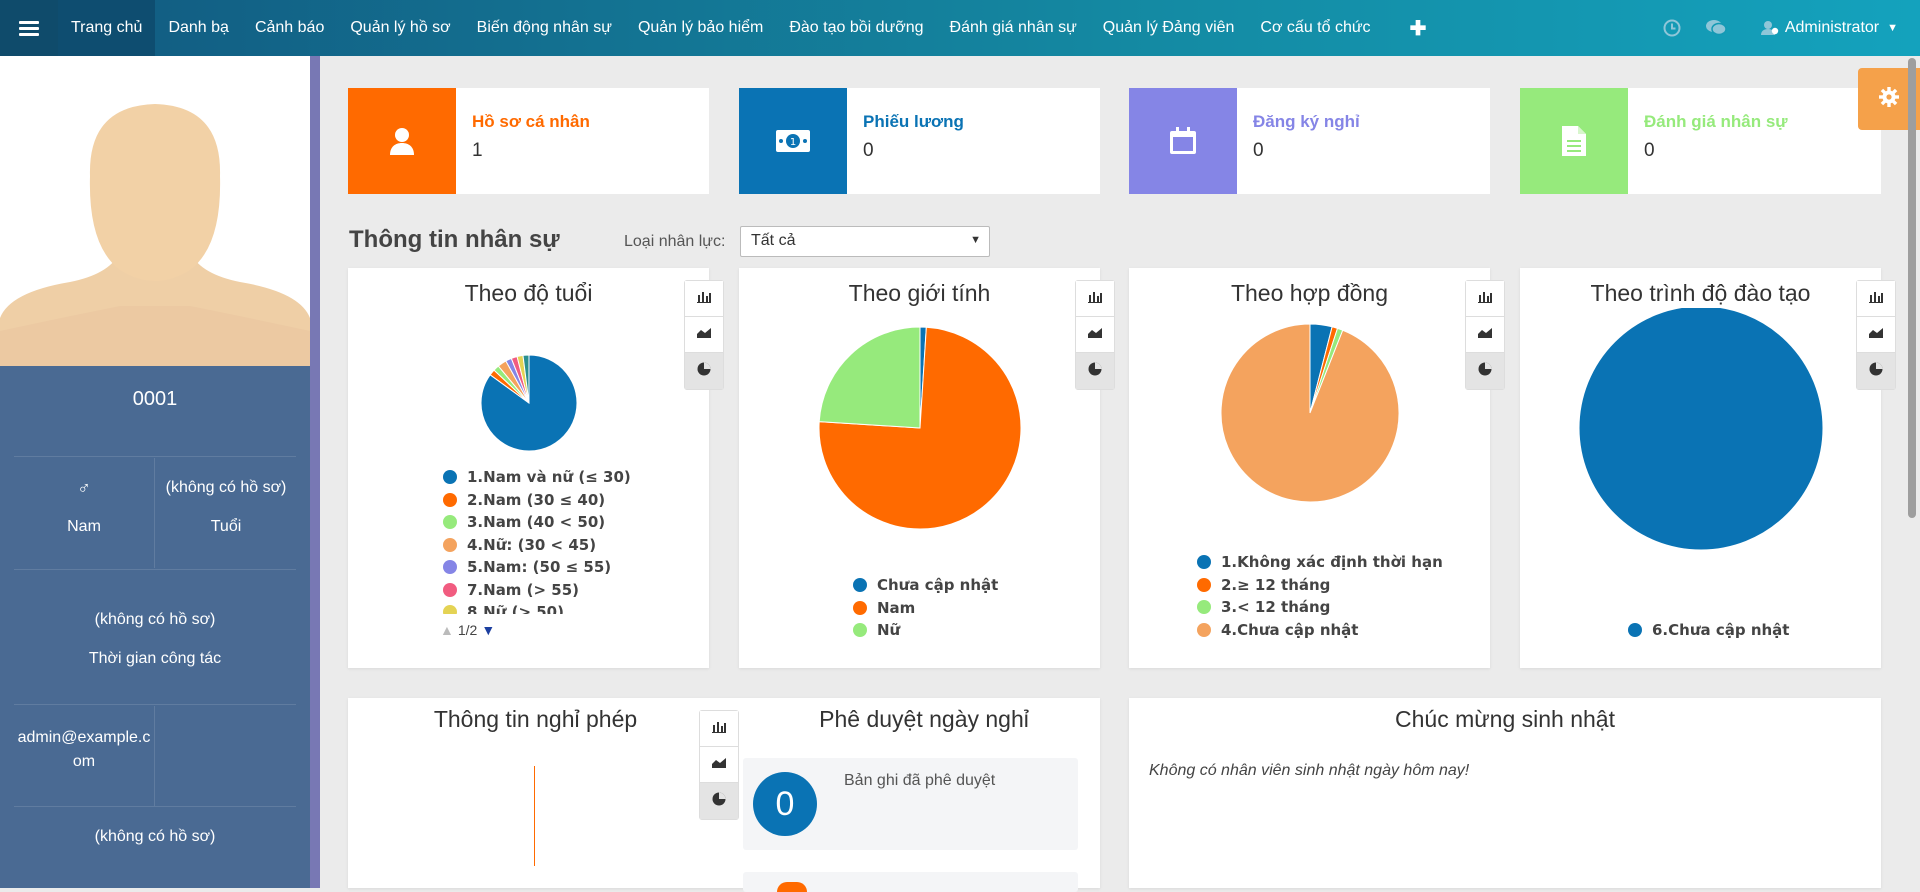 The height and width of the screenshot is (892, 1920). I want to click on approval-row: 0 Bản ghi đã phê duyệt, so click(910, 804).